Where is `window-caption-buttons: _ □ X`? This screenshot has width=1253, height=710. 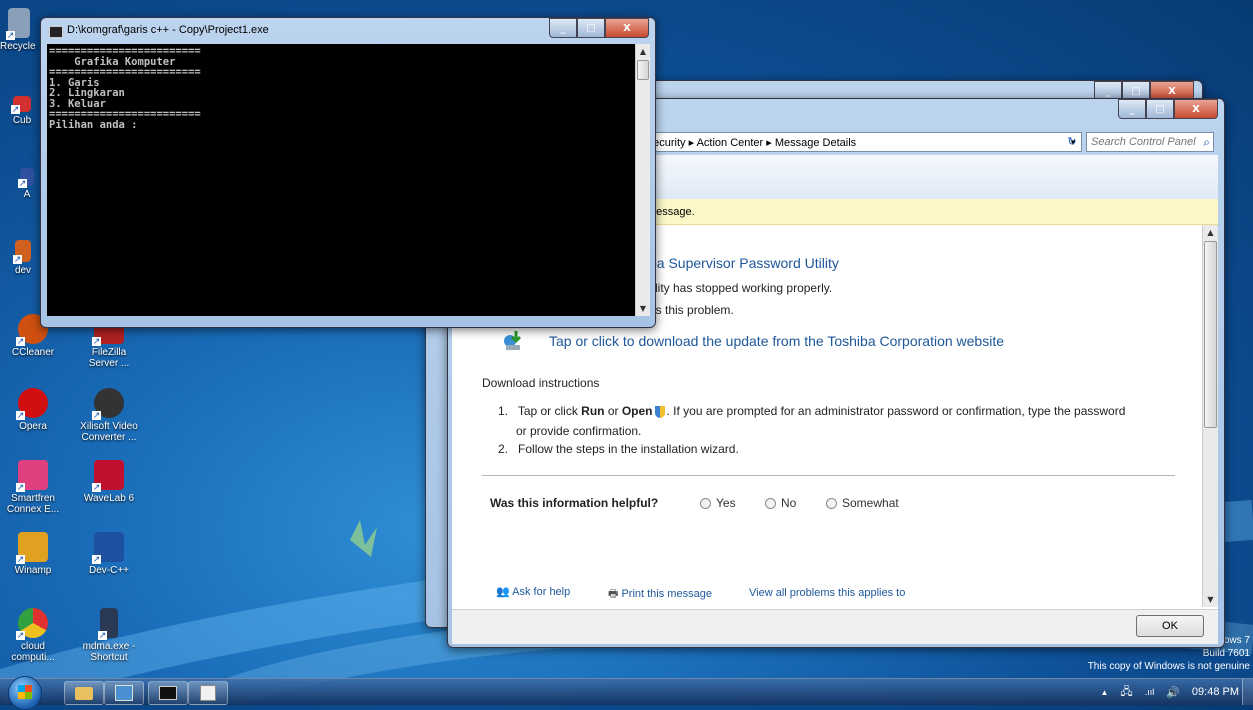
window-caption-buttons: _ □ X is located at coordinates (599, 28).